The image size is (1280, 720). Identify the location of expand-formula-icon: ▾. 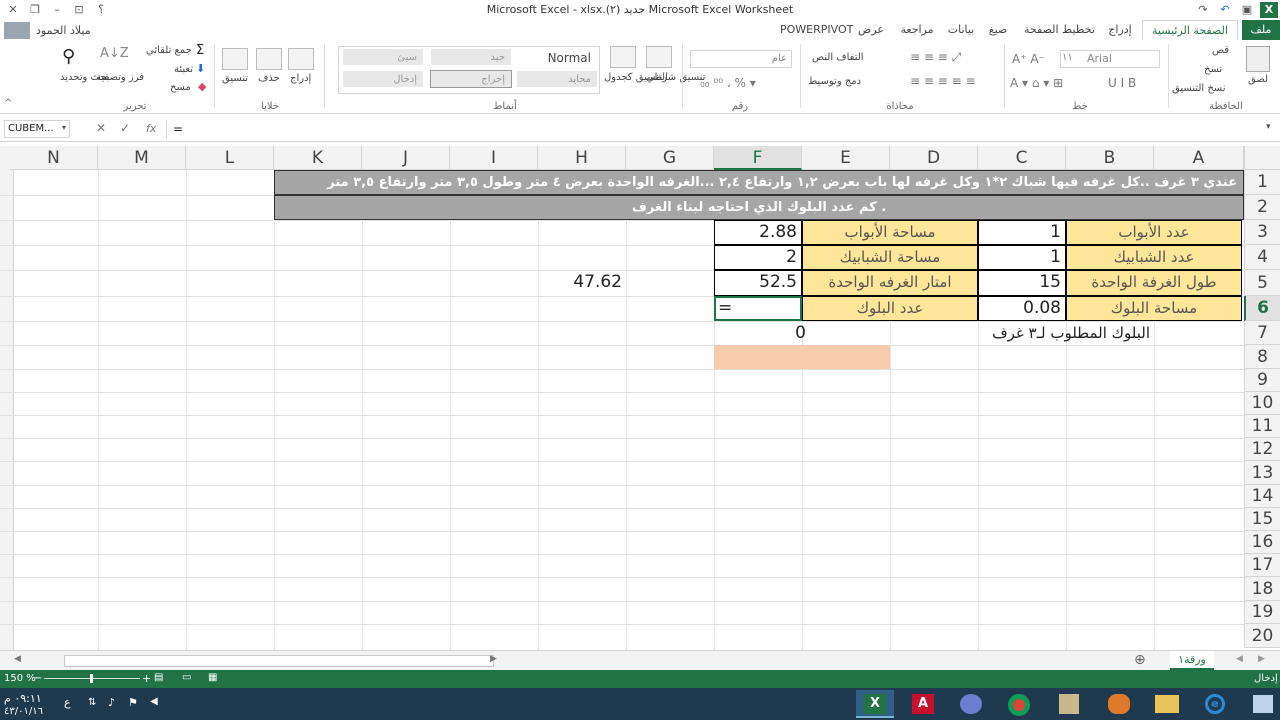
(1268, 127).